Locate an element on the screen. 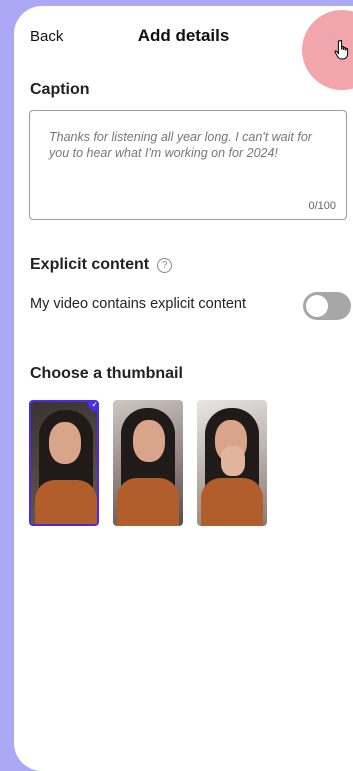 The width and height of the screenshot is (353, 771). toggle-knob is located at coordinates (317, 306).